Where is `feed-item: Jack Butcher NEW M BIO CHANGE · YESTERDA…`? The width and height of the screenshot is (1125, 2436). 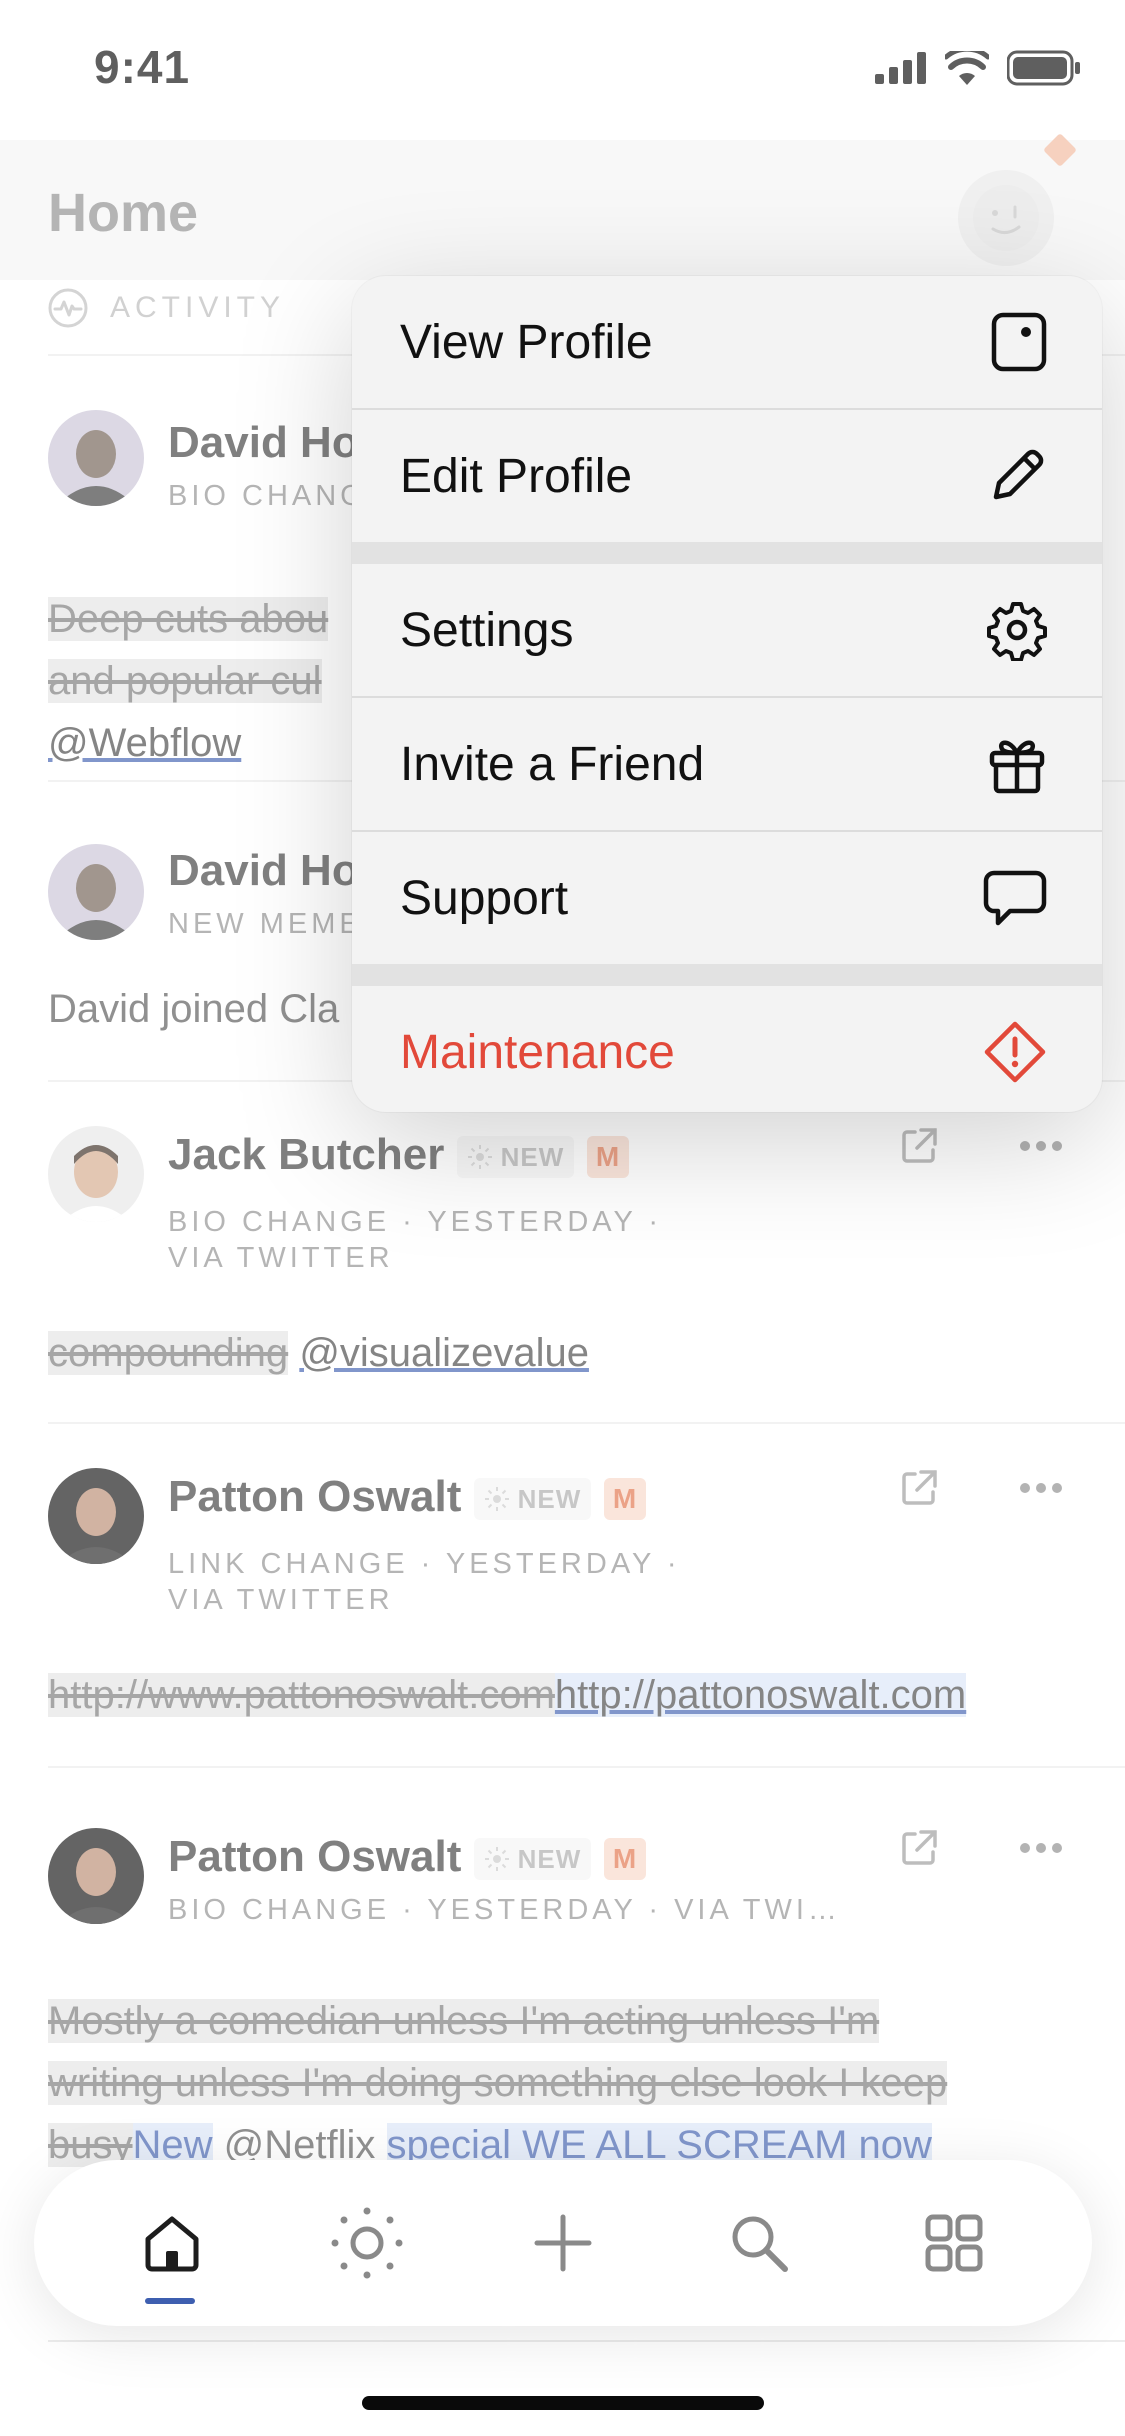 feed-item: Jack Butcher NEW M BIO CHANGE · YESTERDA… is located at coordinates (562, 1252).